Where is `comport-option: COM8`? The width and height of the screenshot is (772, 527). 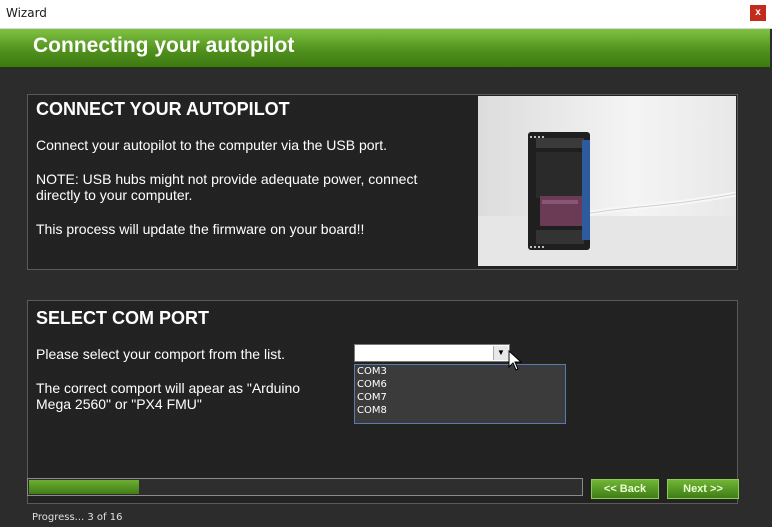
comport-option: COM8 is located at coordinates (460, 410).